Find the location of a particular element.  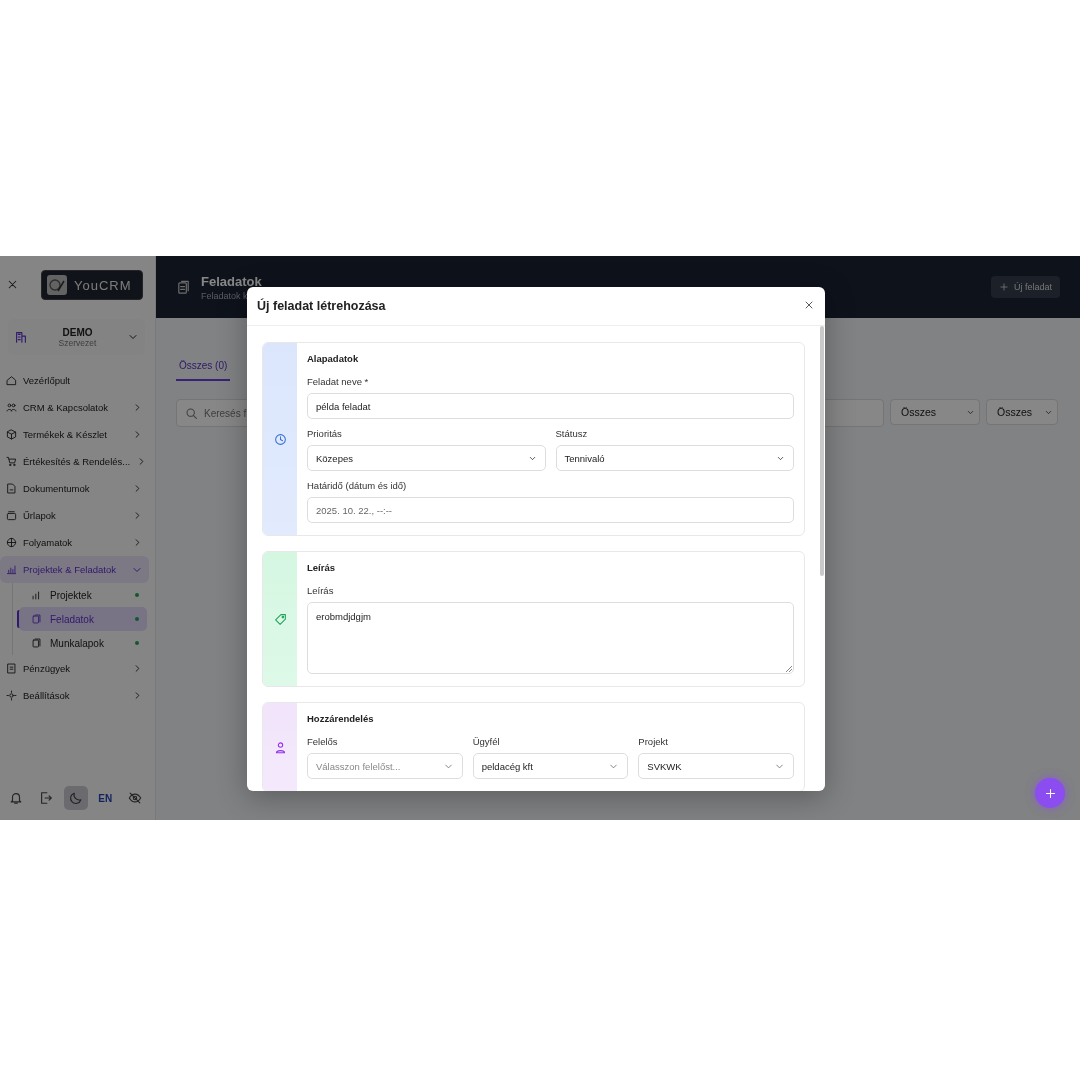

eye-off-icon is located at coordinates (135, 798).